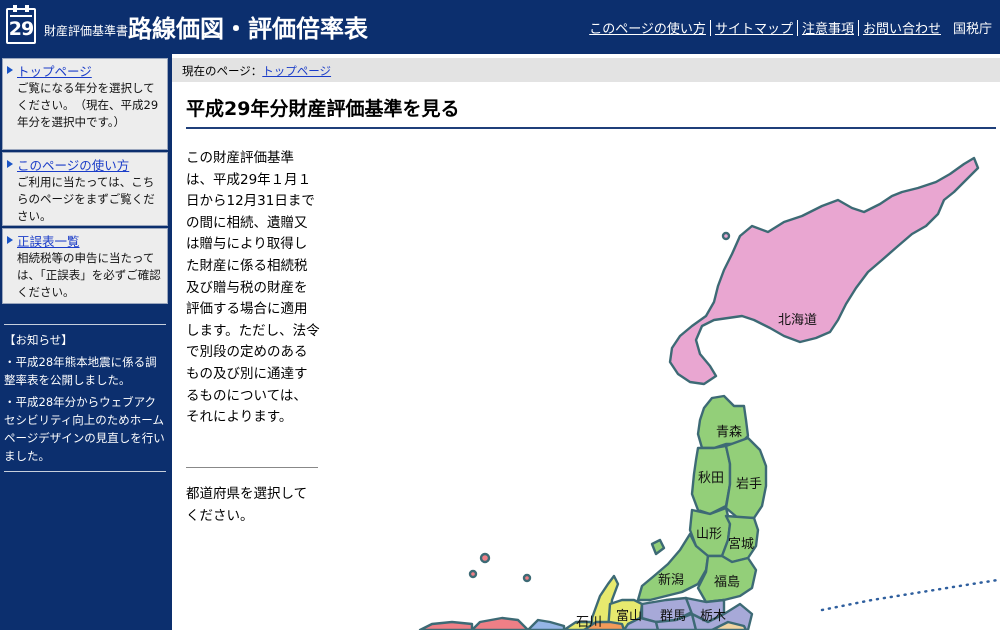  What do you see at coordinates (296, 71) in the screenshot?
I see `breadcrumb-link-top: トップページ` at bounding box center [296, 71].